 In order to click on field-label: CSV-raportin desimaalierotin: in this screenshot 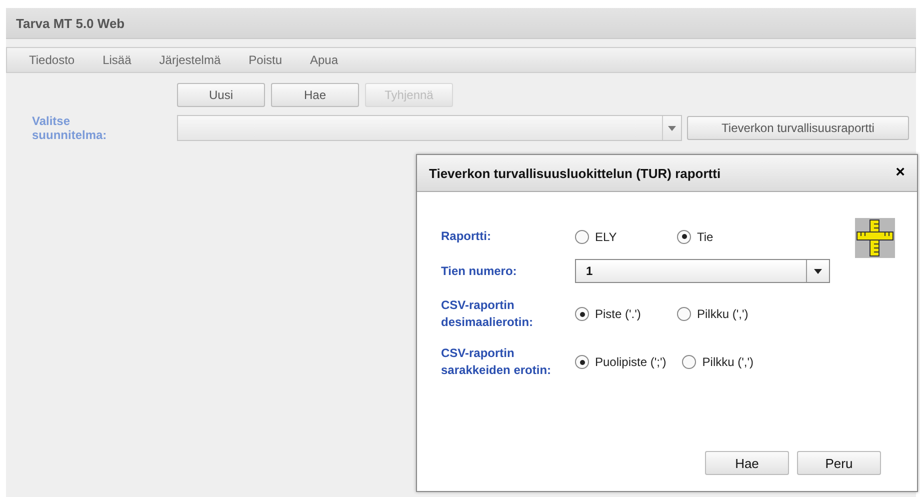, I will do `click(487, 314)`.